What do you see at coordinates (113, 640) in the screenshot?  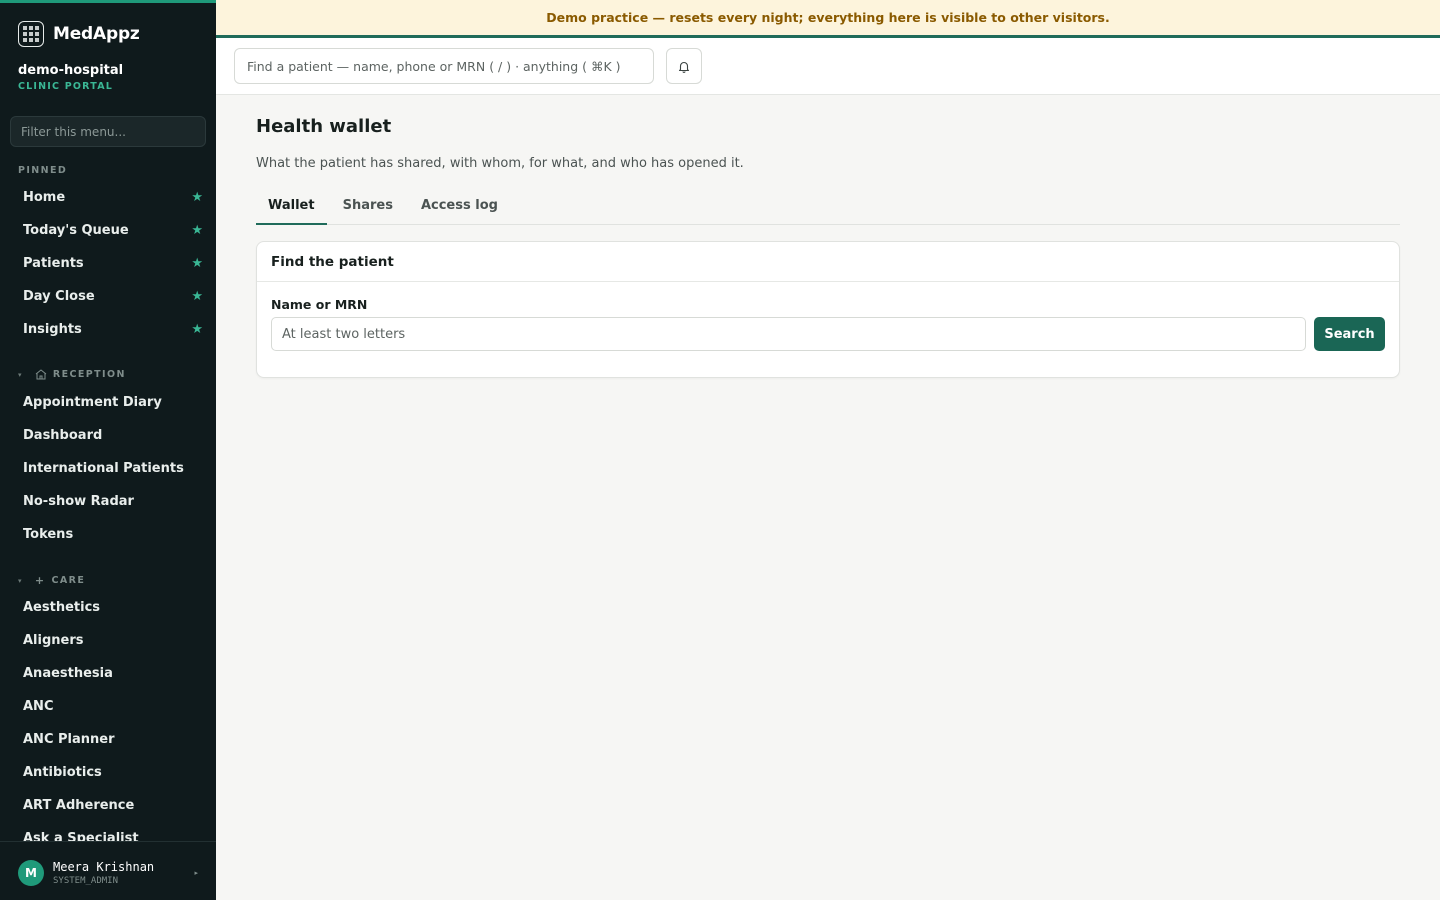 I see `sidebar-item-aligners: Aligners` at bounding box center [113, 640].